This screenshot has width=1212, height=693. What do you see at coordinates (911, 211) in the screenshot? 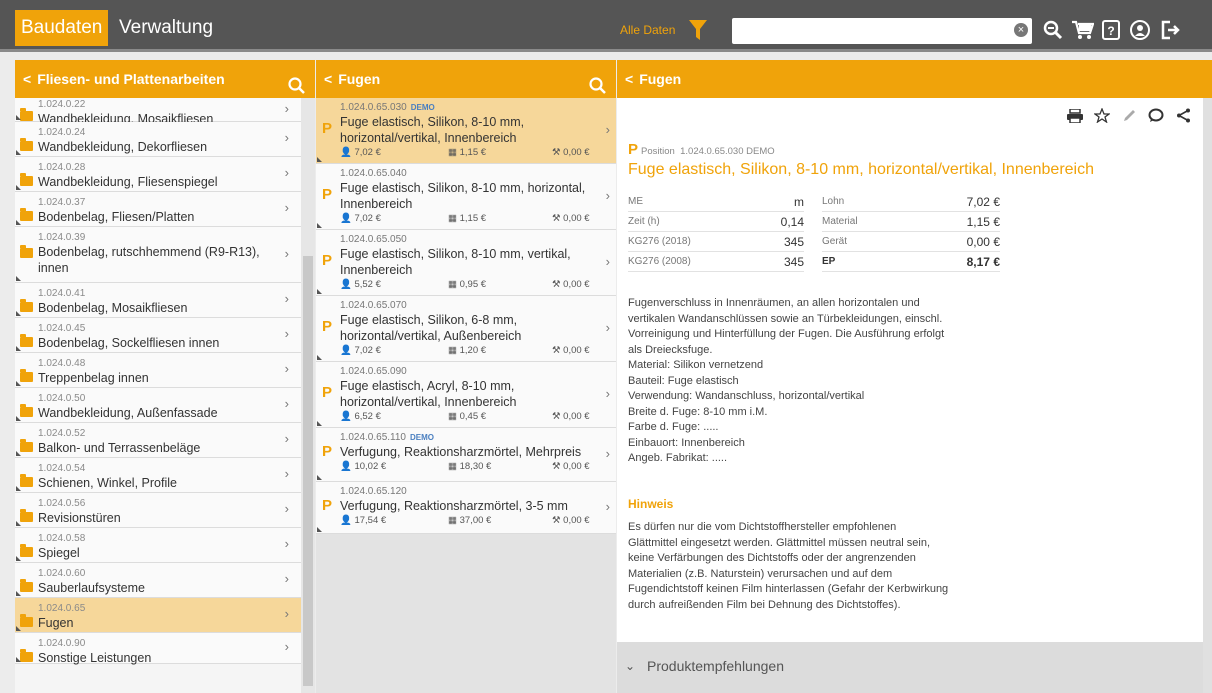
I see `table-divider` at bounding box center [911, 211].